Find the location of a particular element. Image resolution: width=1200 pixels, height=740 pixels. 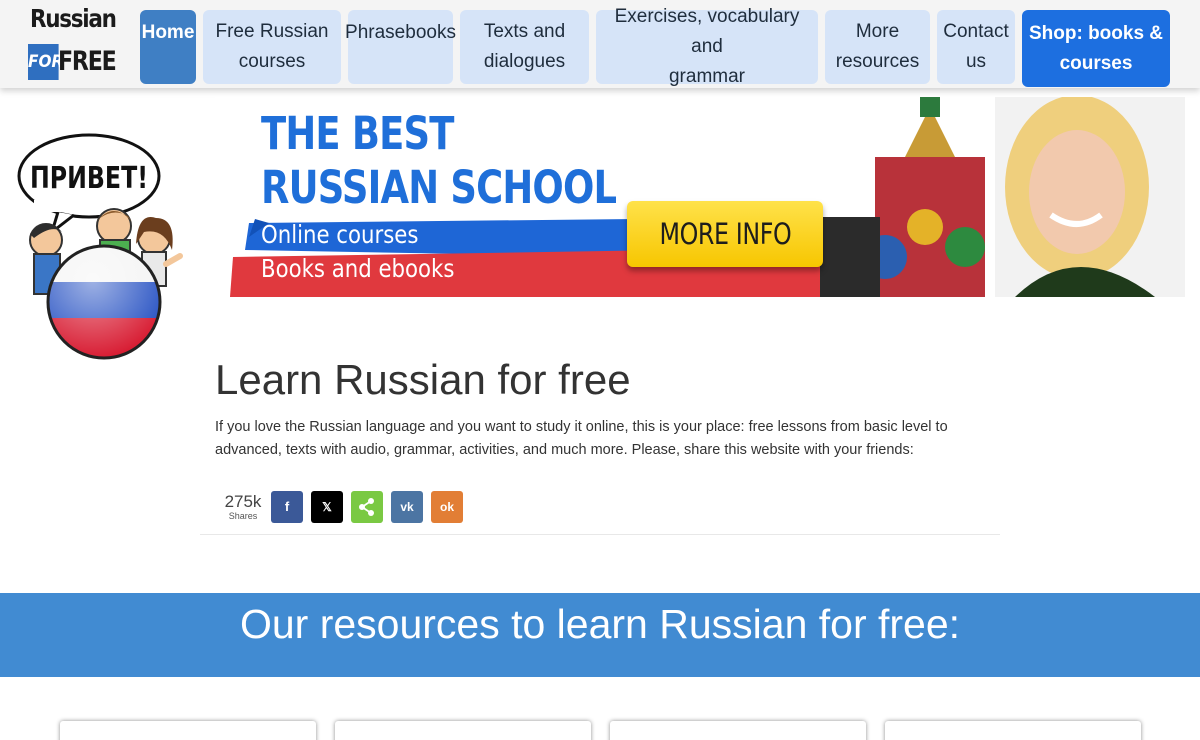

mascot-svg: ПРИВЕТ! is located at coordinates (100, 246).